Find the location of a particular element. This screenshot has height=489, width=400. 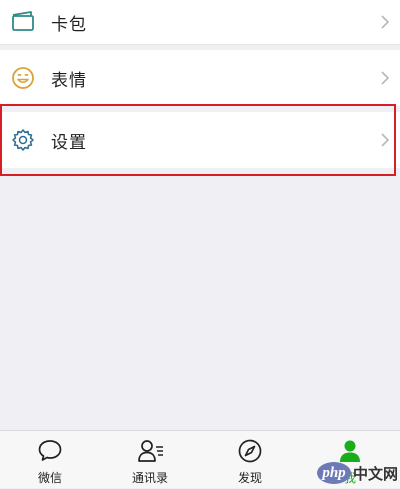

tab-me: 我 is located at coordinates (350, 460).